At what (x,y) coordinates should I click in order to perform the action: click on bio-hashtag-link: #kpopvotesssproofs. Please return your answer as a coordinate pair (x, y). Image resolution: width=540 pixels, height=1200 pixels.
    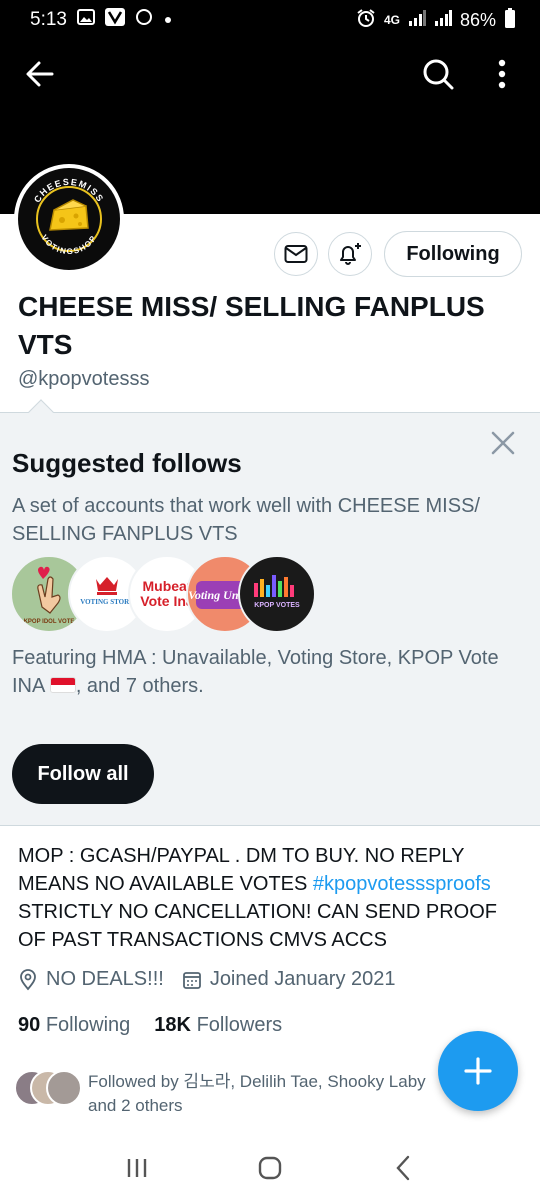
    Looking at the image, I should click on (402, 884).